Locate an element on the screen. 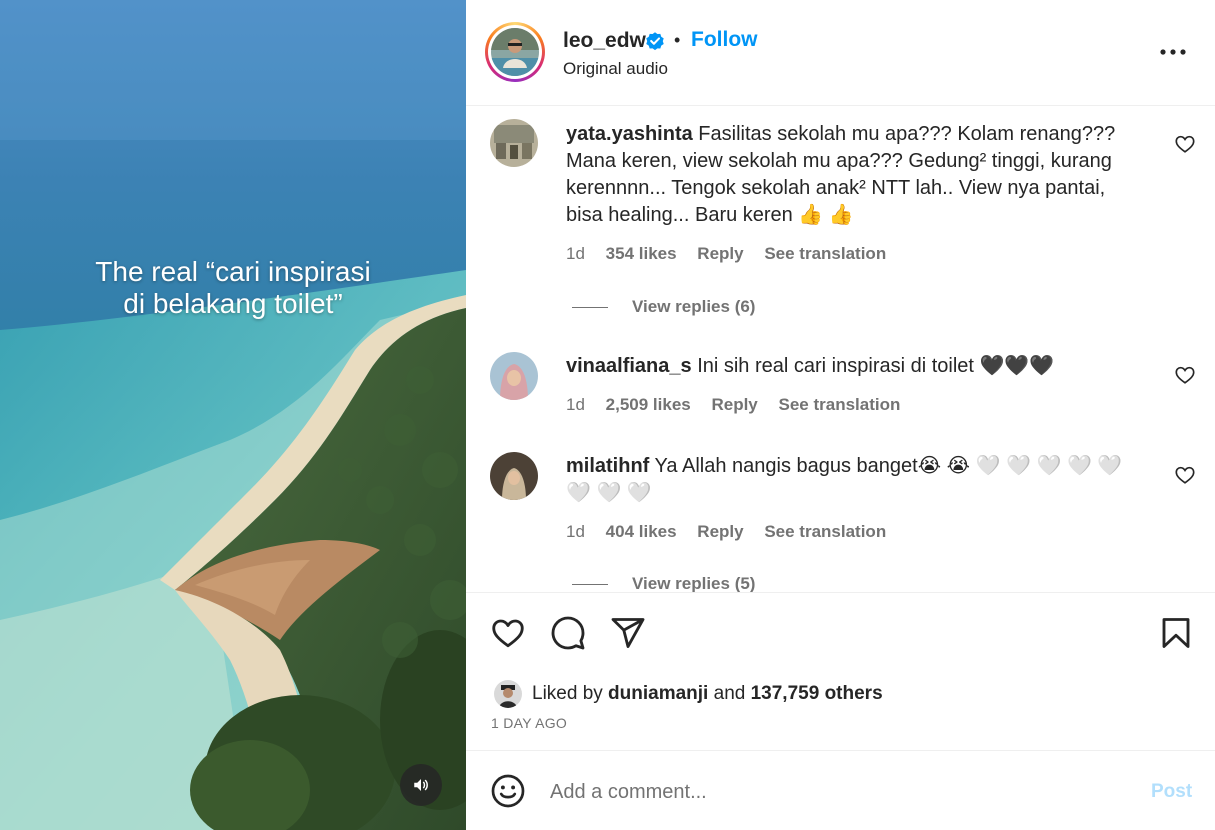 This screenshot has height=830, width=1215. speaker-icon is located at coordinates (421, 785).